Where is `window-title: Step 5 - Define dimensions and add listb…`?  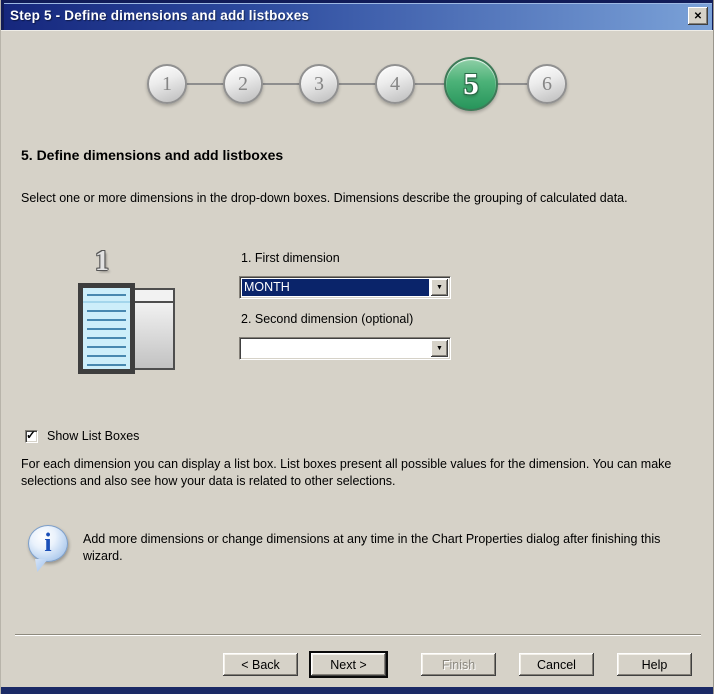 window-title: Step 5 - Define dimensions and add listb… is located at coordinates (160, 15).